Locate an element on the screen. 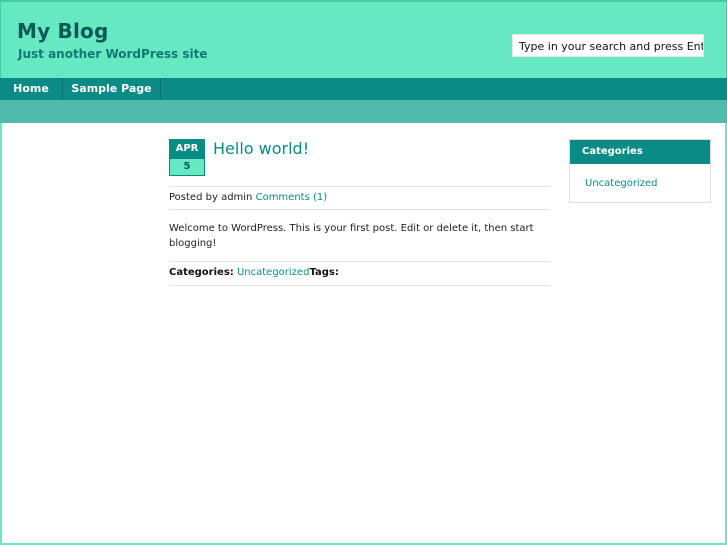 The image size is (727, 545). tags-label: Tags: is located at coordinates (324, 272).